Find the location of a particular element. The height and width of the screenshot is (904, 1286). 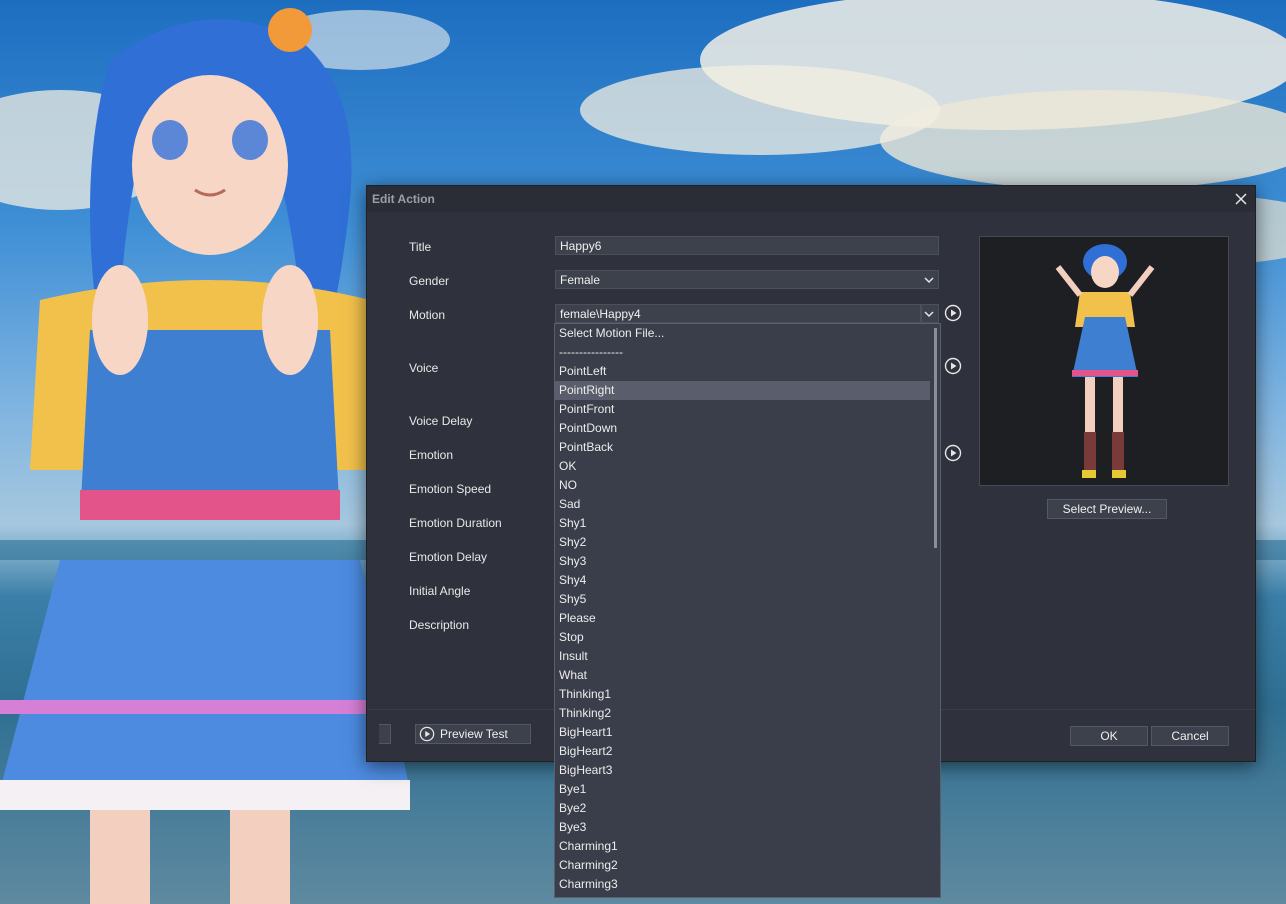

gender-label: Gender is located at coordinates (429, 281).